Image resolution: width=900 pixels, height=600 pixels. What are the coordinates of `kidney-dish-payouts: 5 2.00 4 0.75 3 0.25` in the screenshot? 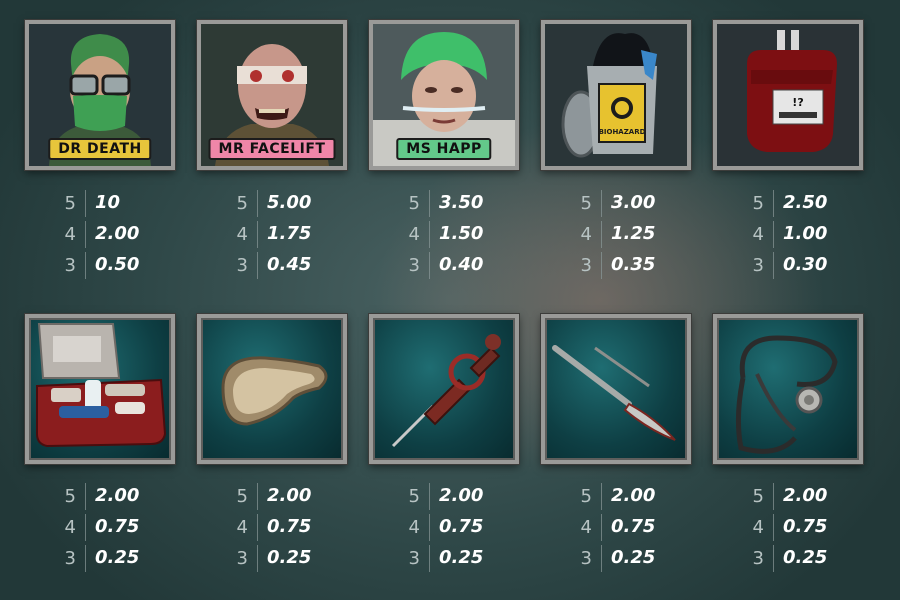 It's located at (287, 527).